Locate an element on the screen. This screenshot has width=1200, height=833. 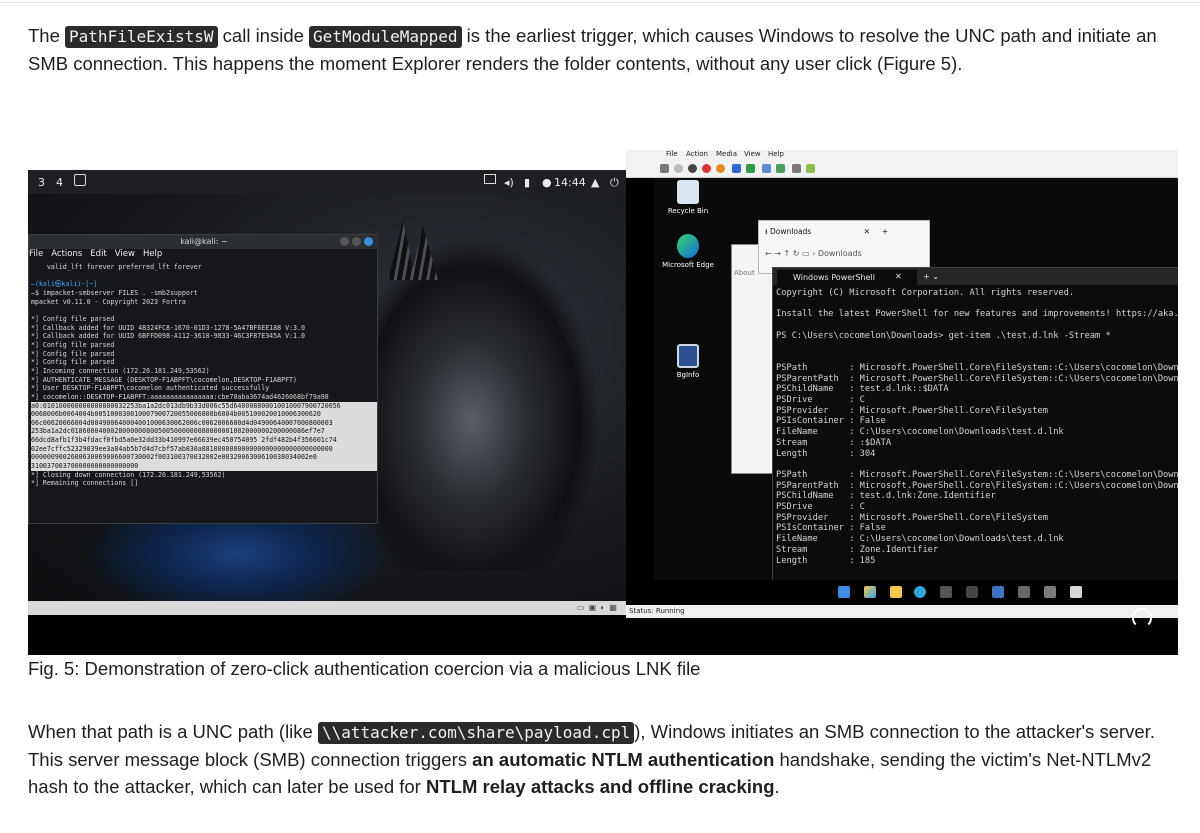
save-icon is located at coordinates (720, 168).